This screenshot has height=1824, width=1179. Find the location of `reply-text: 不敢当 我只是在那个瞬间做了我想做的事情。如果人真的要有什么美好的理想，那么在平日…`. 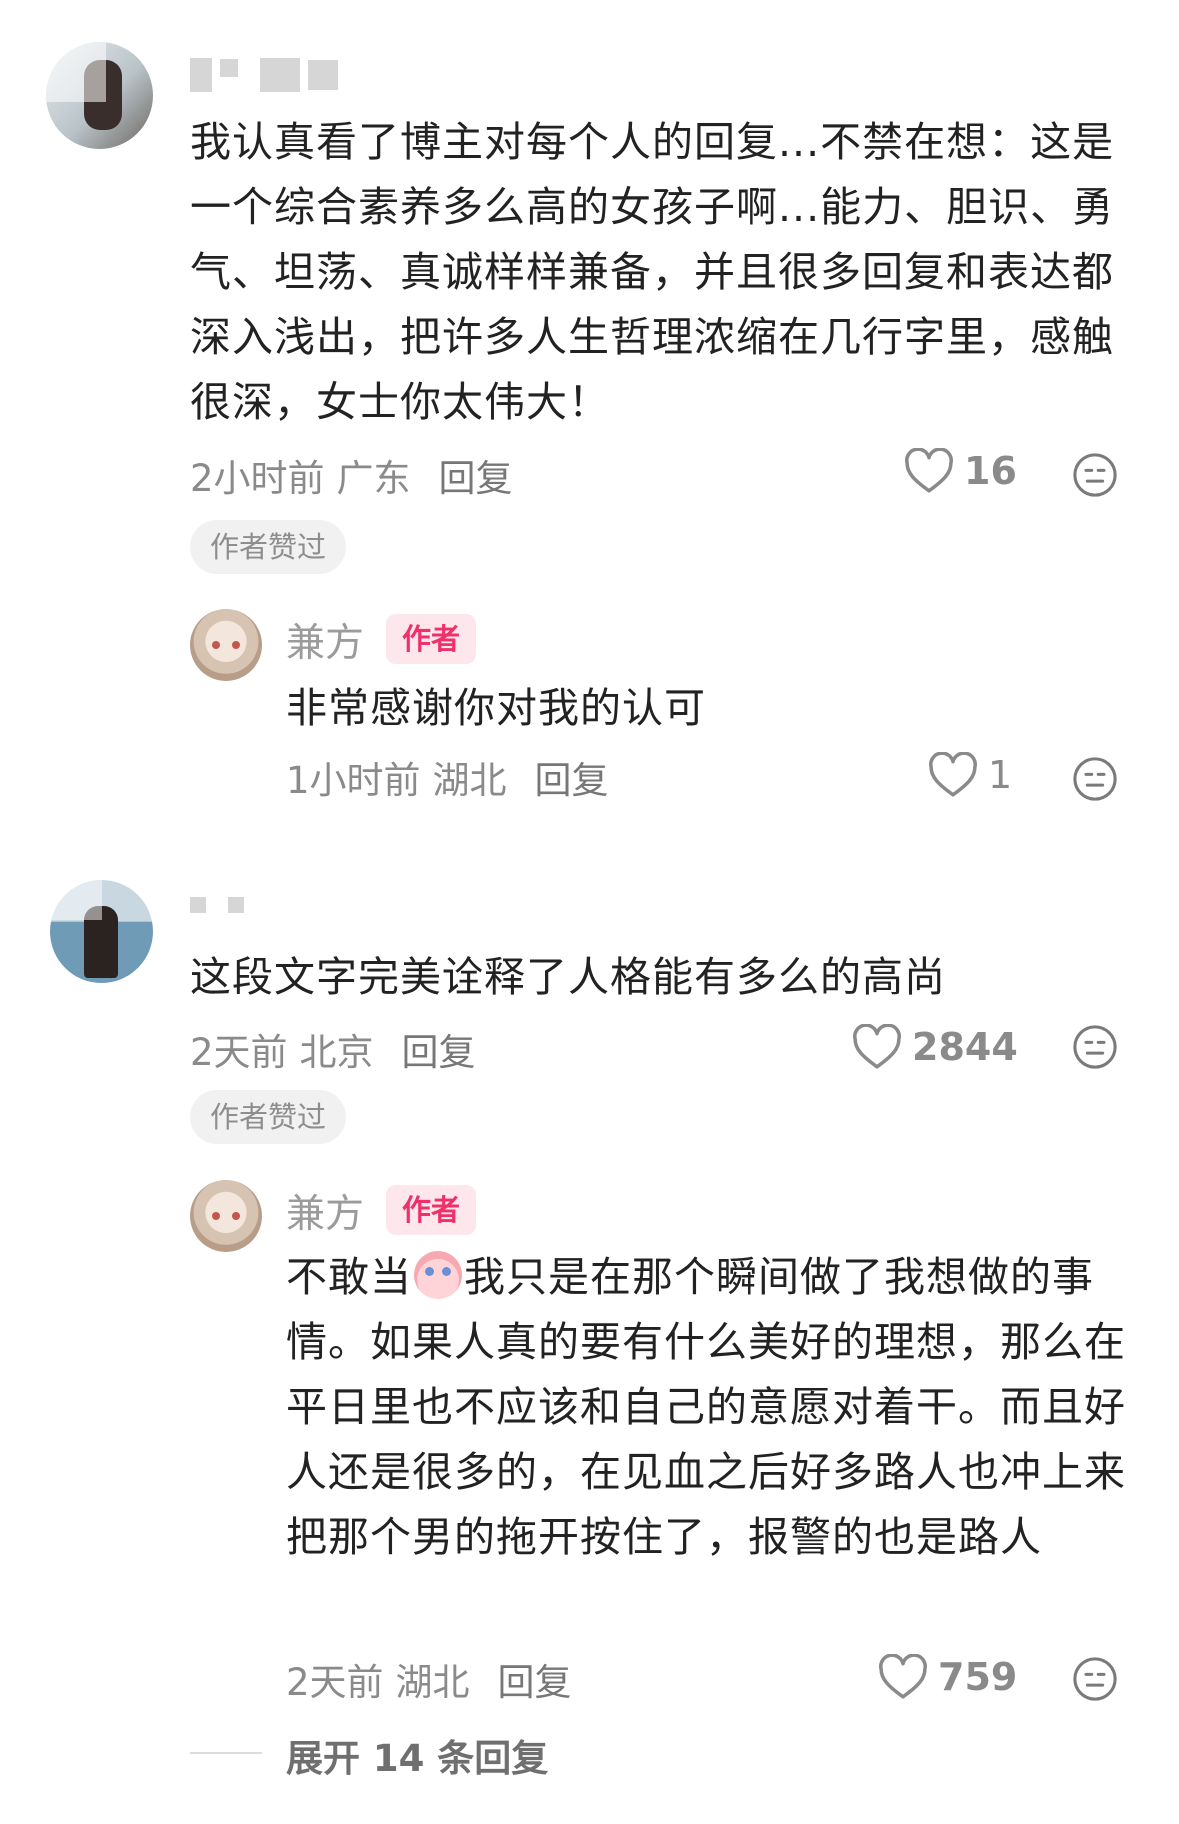

reply-text: 不敢当 我只是在那个瞬间做了我想做的事情。如果人真的要有什么美好的理想，那么在平日… is located at coordinates (706, 1407).